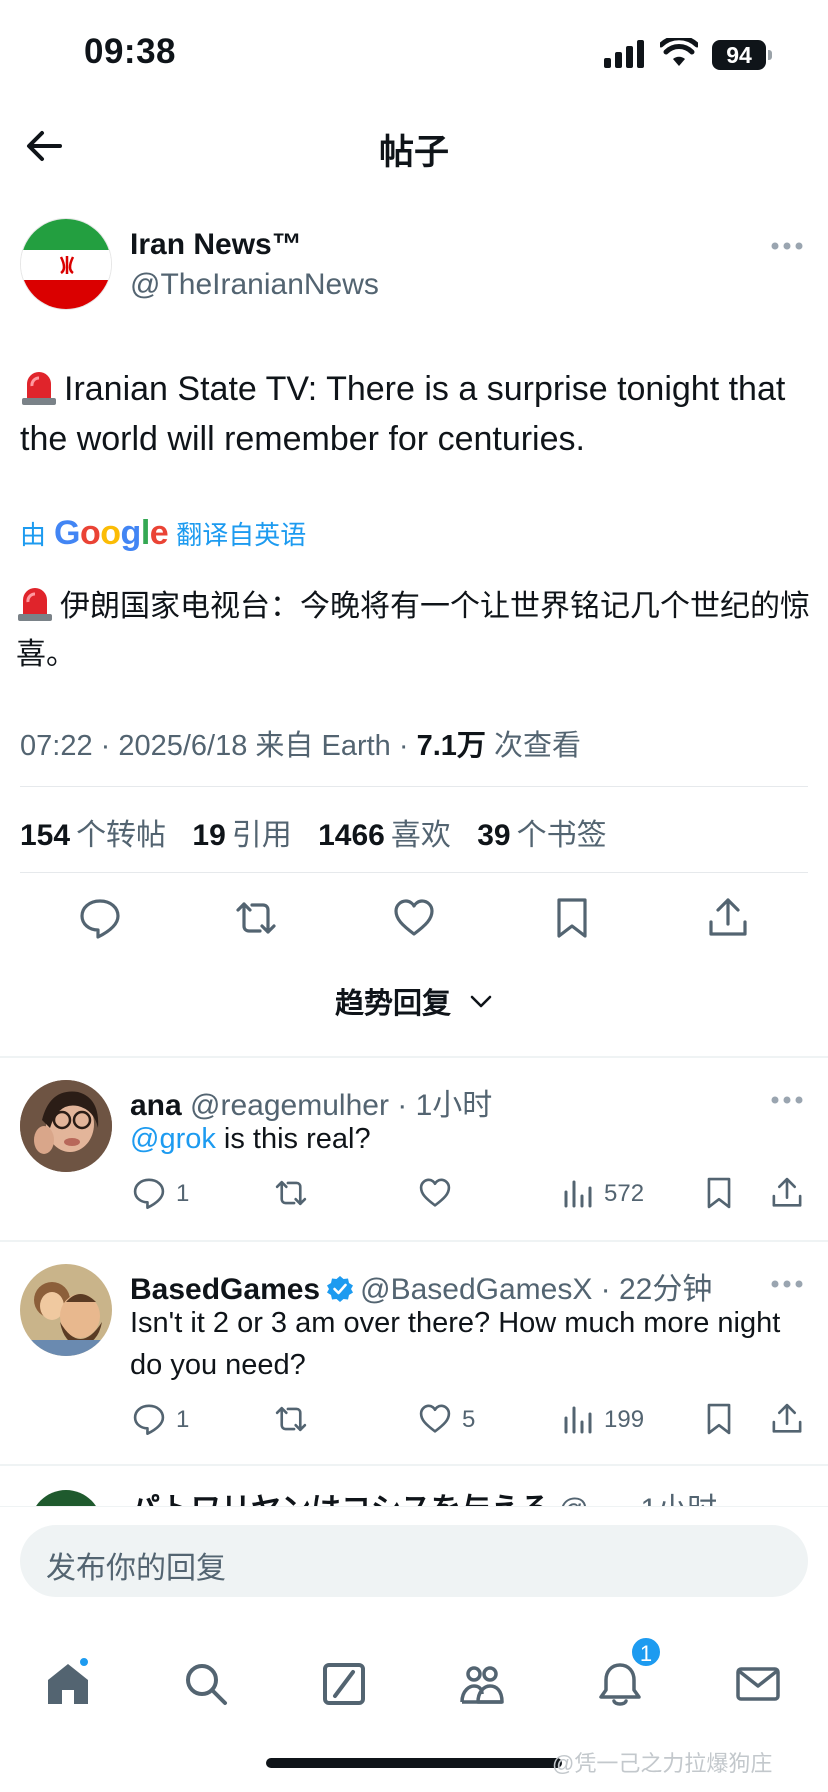 The image size is (828, 1792). I want to click on notifications-badge: 1, so click(646, 1652).